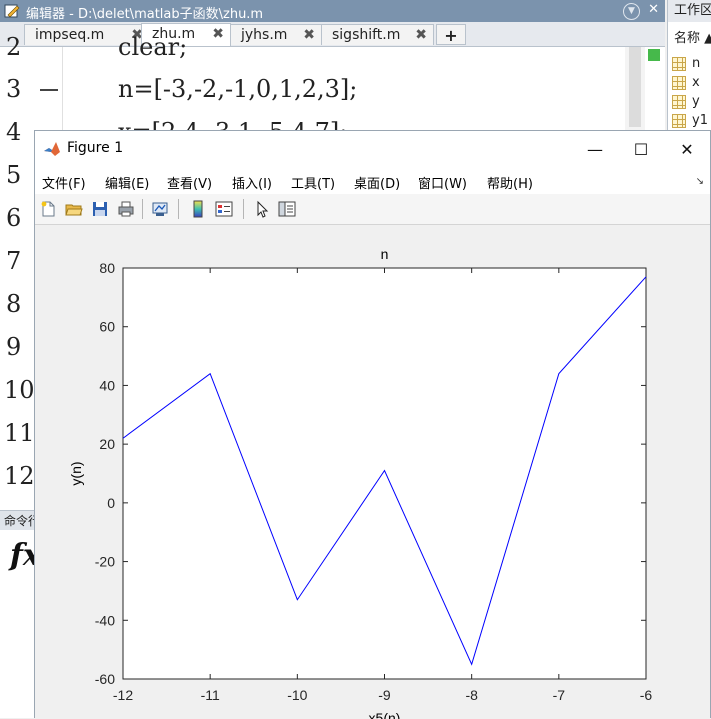  Describe the element at coordinates (332, 11) in the screenshot. I see `editor-titlebar: 编辑器 - D:\delet\matlab子函数\zhu.m ▼ ✕` at that location.